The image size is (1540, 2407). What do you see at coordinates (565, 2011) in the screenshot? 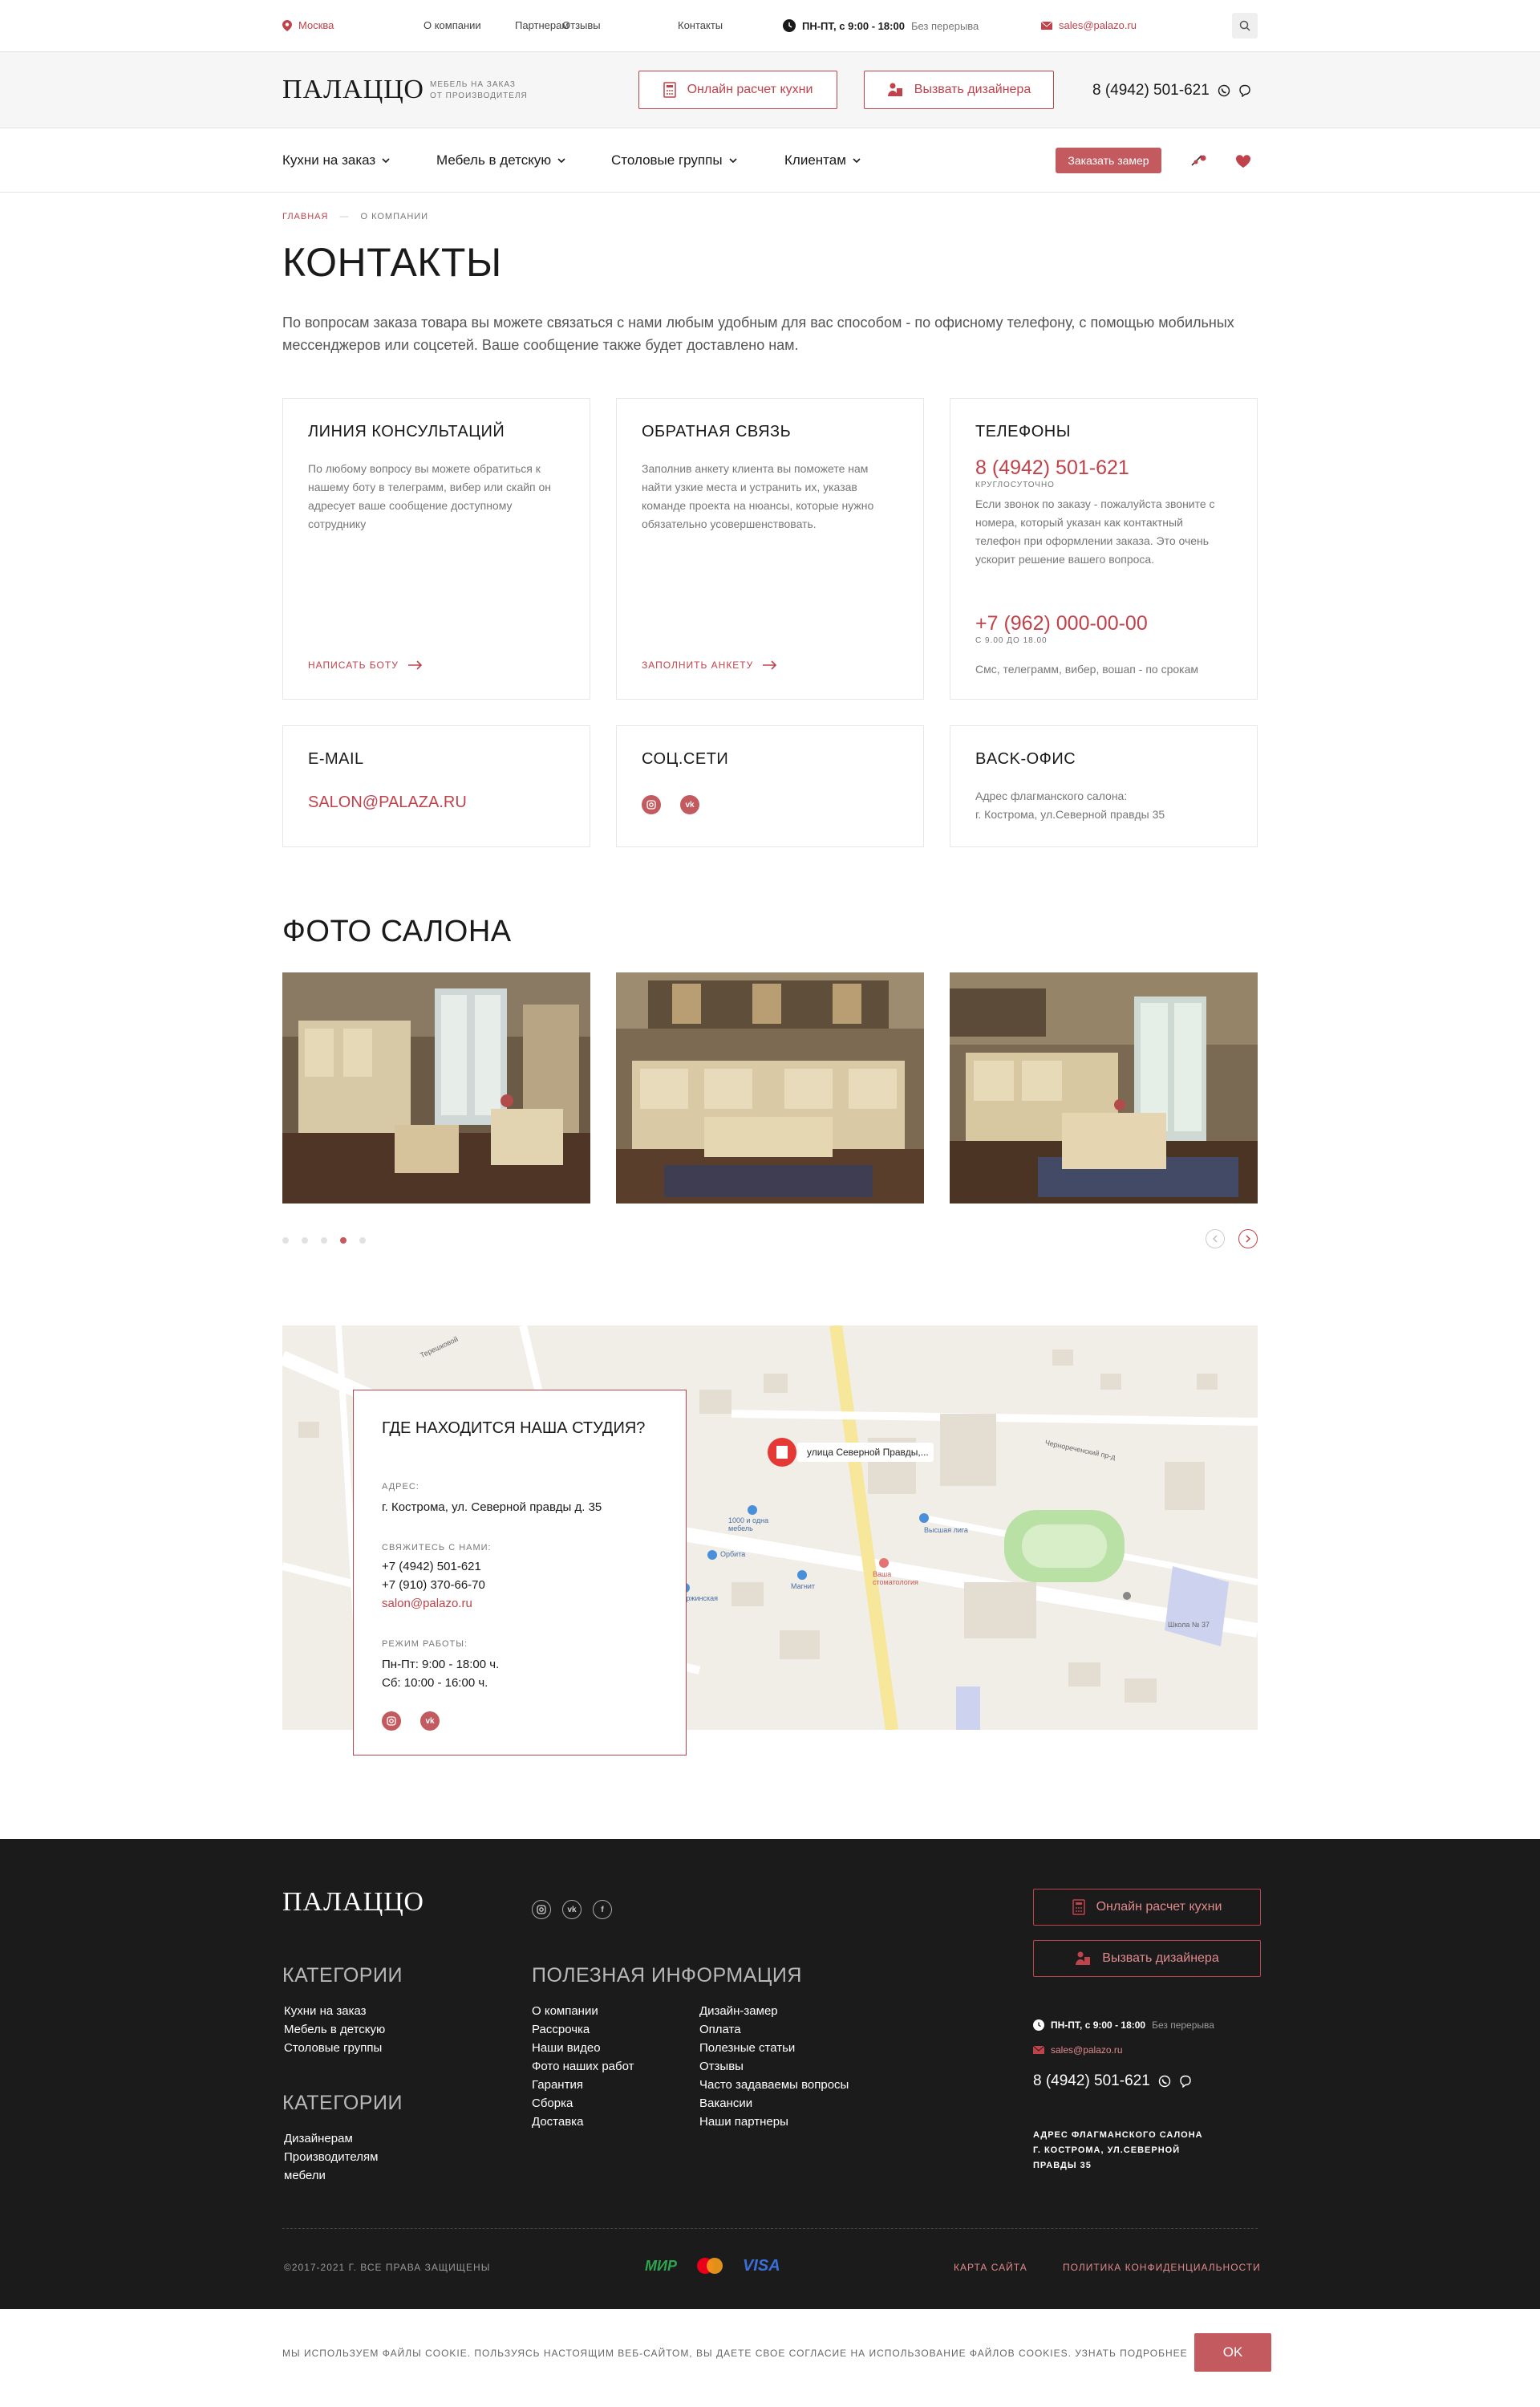
I see `footer-link: О компании` at bounding box center [565, 2011].